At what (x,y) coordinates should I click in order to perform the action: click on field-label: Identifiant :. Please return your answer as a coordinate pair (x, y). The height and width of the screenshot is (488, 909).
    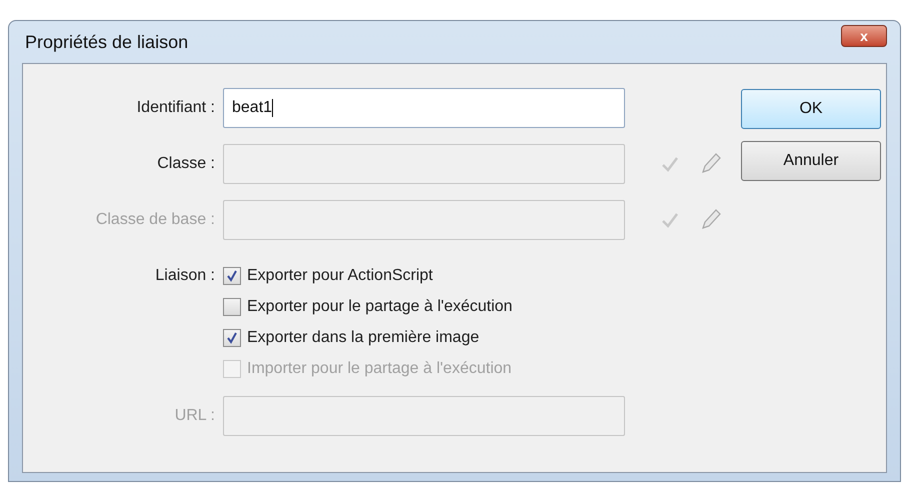
    Looking at the image, I should click on (176, 108).